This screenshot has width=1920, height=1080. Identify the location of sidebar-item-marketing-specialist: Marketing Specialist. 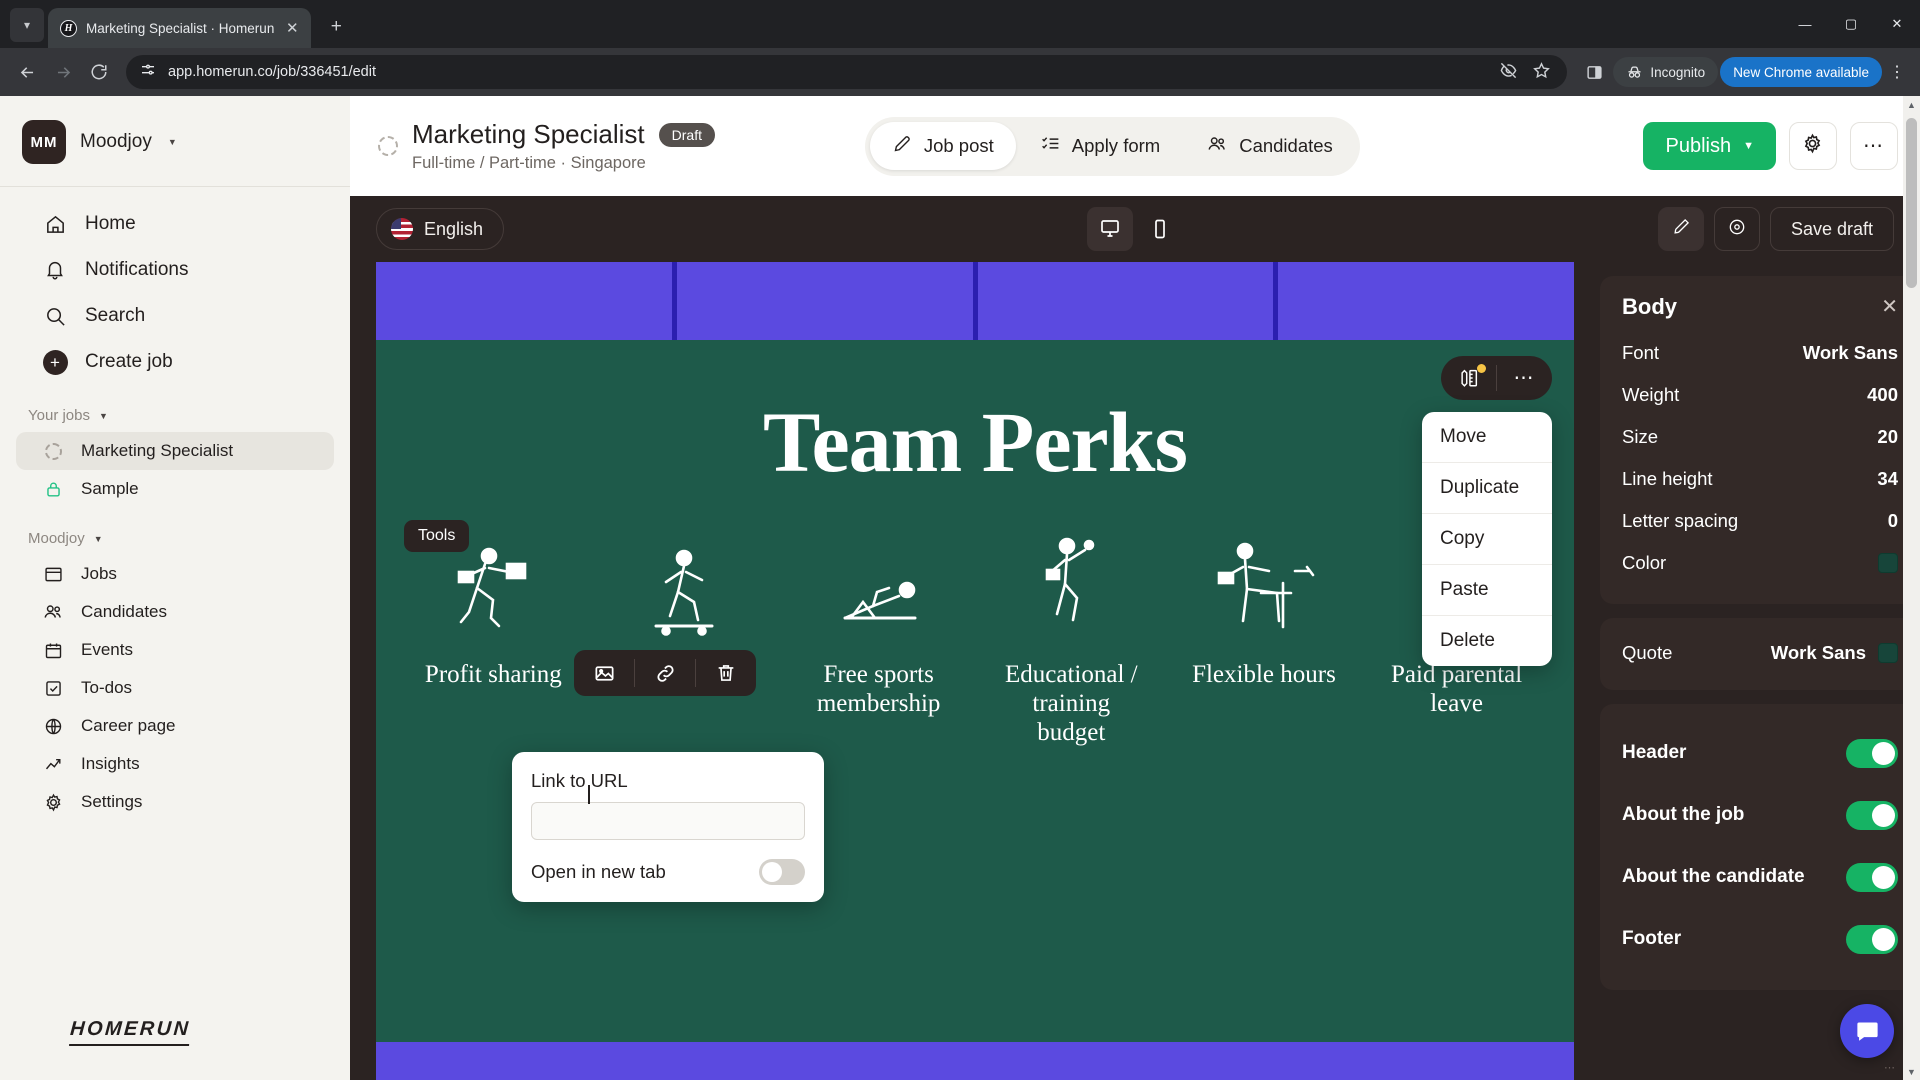
(175, 451).